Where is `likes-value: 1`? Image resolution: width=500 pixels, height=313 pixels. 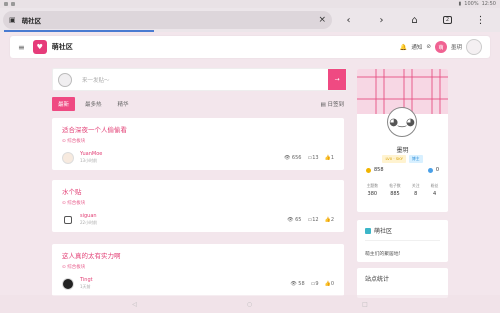
likes-value: 1 is located at coordinates (332, 158).